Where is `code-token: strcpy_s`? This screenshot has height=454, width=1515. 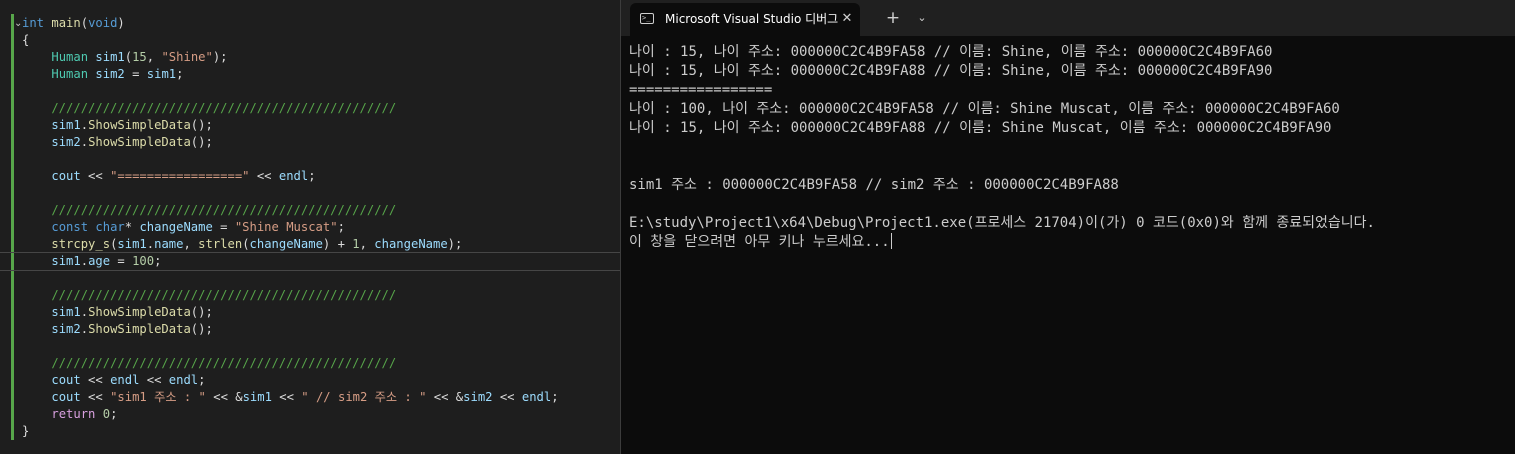 code-token: strcpy_s is located at coordinates (81, 244).